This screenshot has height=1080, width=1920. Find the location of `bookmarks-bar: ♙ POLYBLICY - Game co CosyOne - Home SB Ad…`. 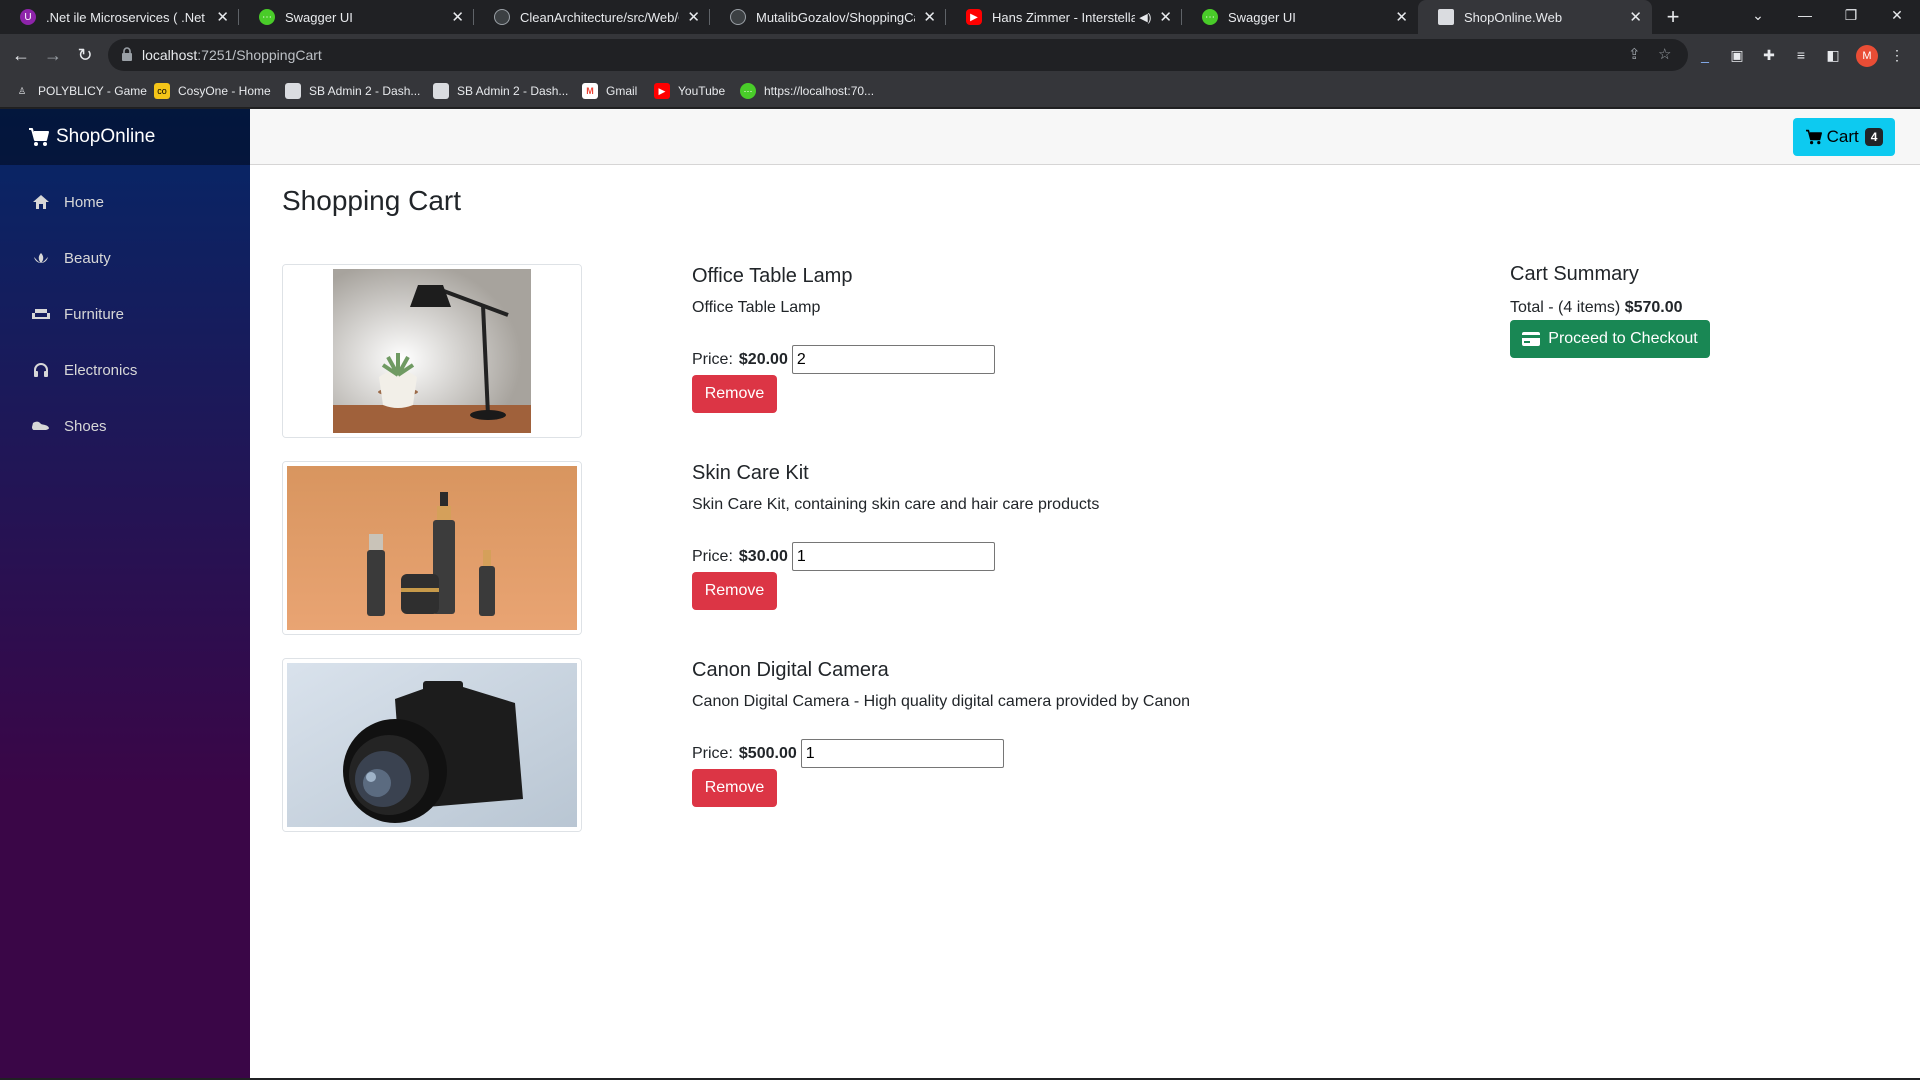

bookmarks-bar: ♙ POLYBLICY - Game co CosyOne - Home SB Ad… is located at coordinates (960, 92).